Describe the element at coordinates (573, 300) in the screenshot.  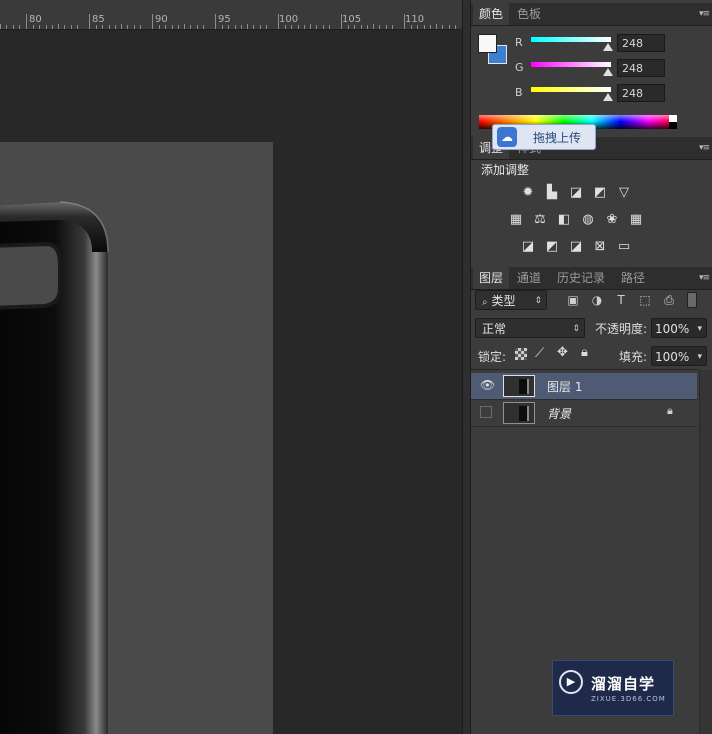
I see `filter-pixel-icon: ▣` at that location.